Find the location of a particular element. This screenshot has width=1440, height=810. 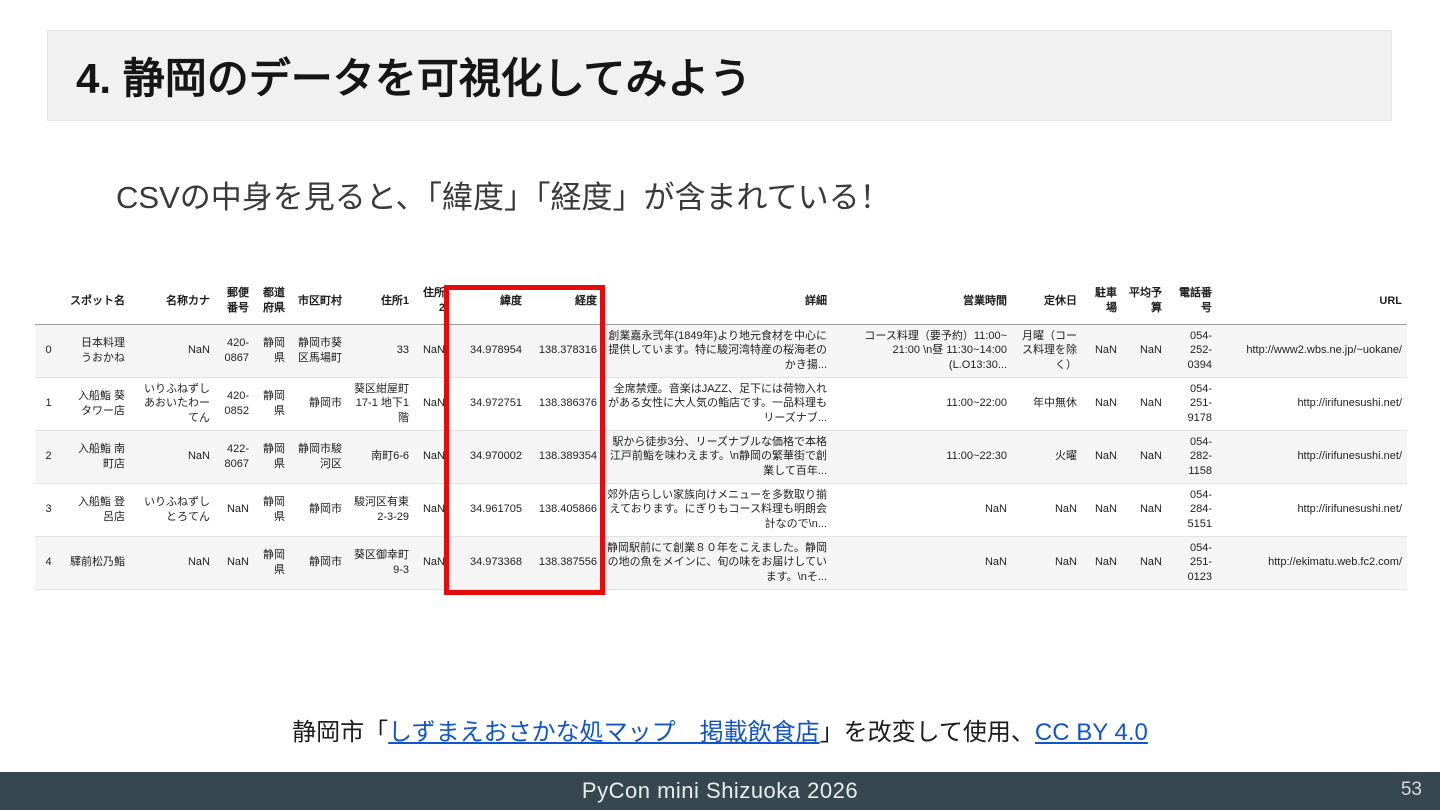

table-cell: 420-0867 is located at coordinates (236, 350).